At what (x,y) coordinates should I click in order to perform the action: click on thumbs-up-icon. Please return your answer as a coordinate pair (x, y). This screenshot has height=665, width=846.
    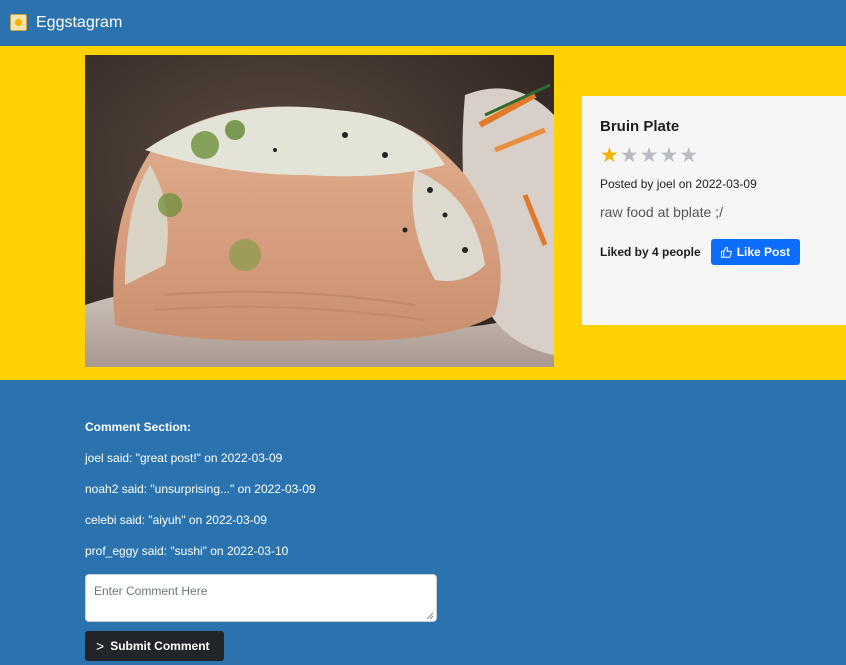
    Looking at the image, I should click on (726, 252).